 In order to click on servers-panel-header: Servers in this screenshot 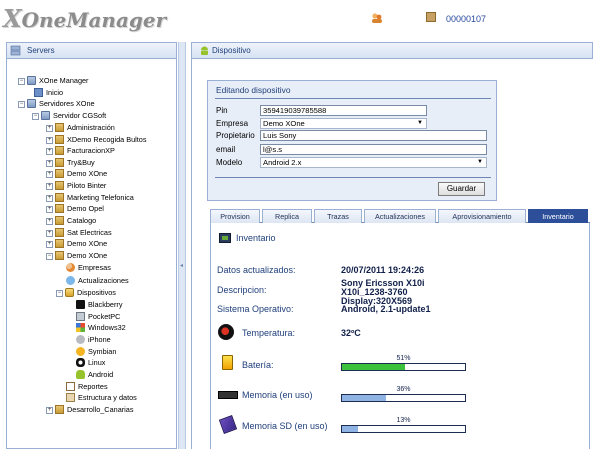, I will do `click(91, 50)`.